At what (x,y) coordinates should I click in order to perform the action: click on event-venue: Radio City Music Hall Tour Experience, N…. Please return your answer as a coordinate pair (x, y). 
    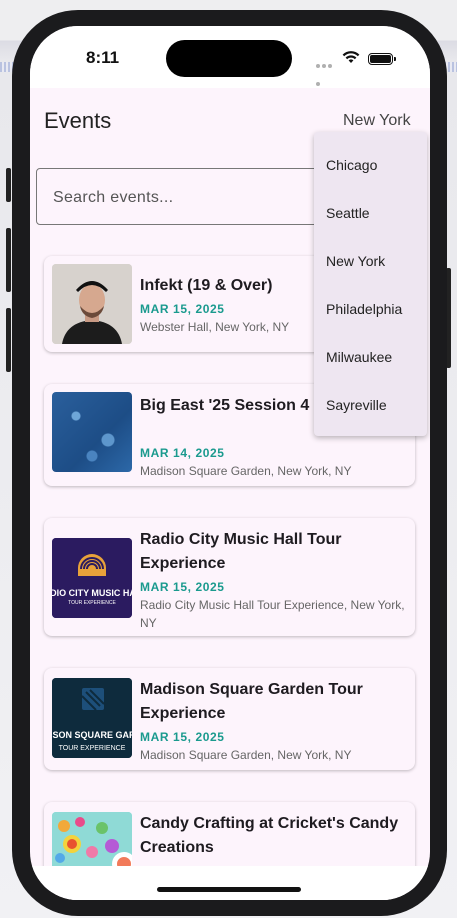
    Looking at the image, I should click on (272, 614).